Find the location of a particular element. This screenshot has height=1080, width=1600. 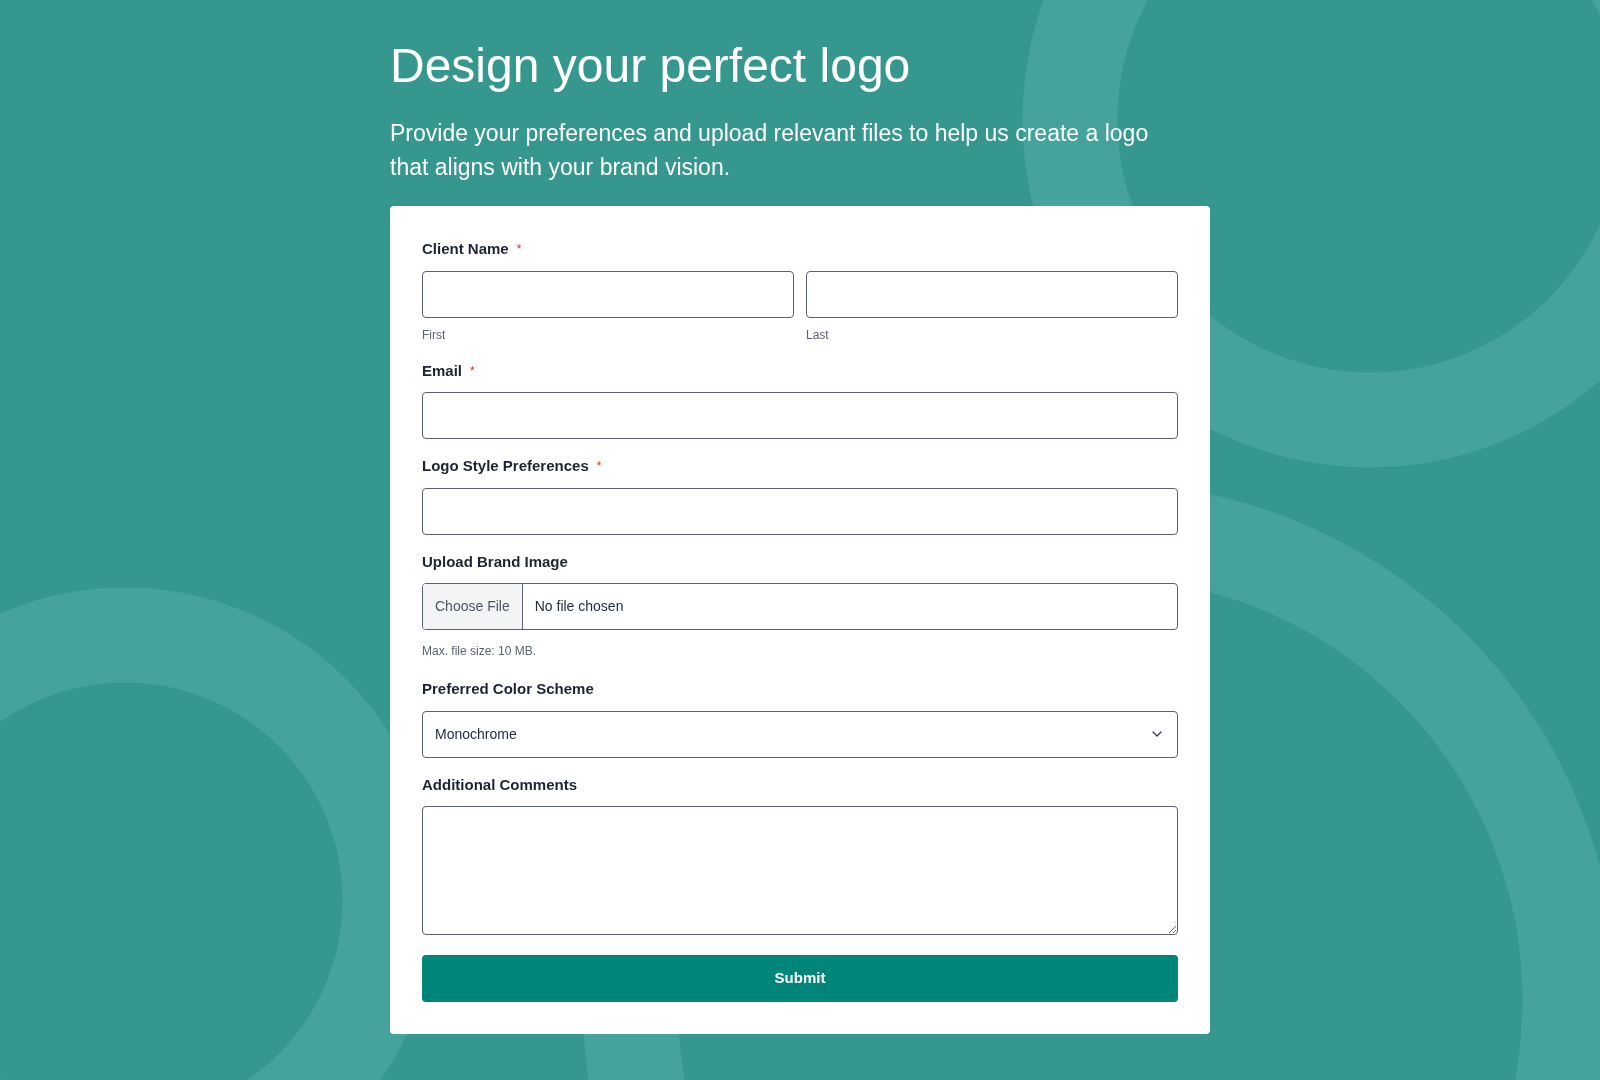

hint-text: Max. file size: 10 MB. is located at coordinates (479, 651).